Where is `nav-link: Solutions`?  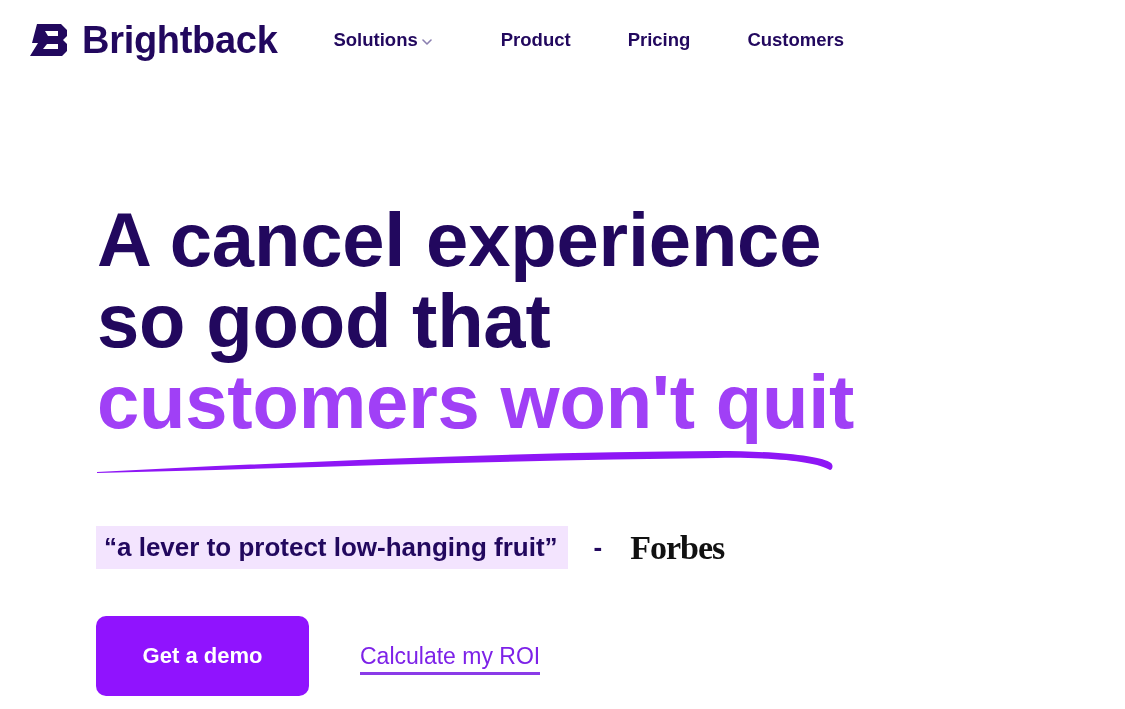
nav-link: Solutions is located at coordinates (388, 40).